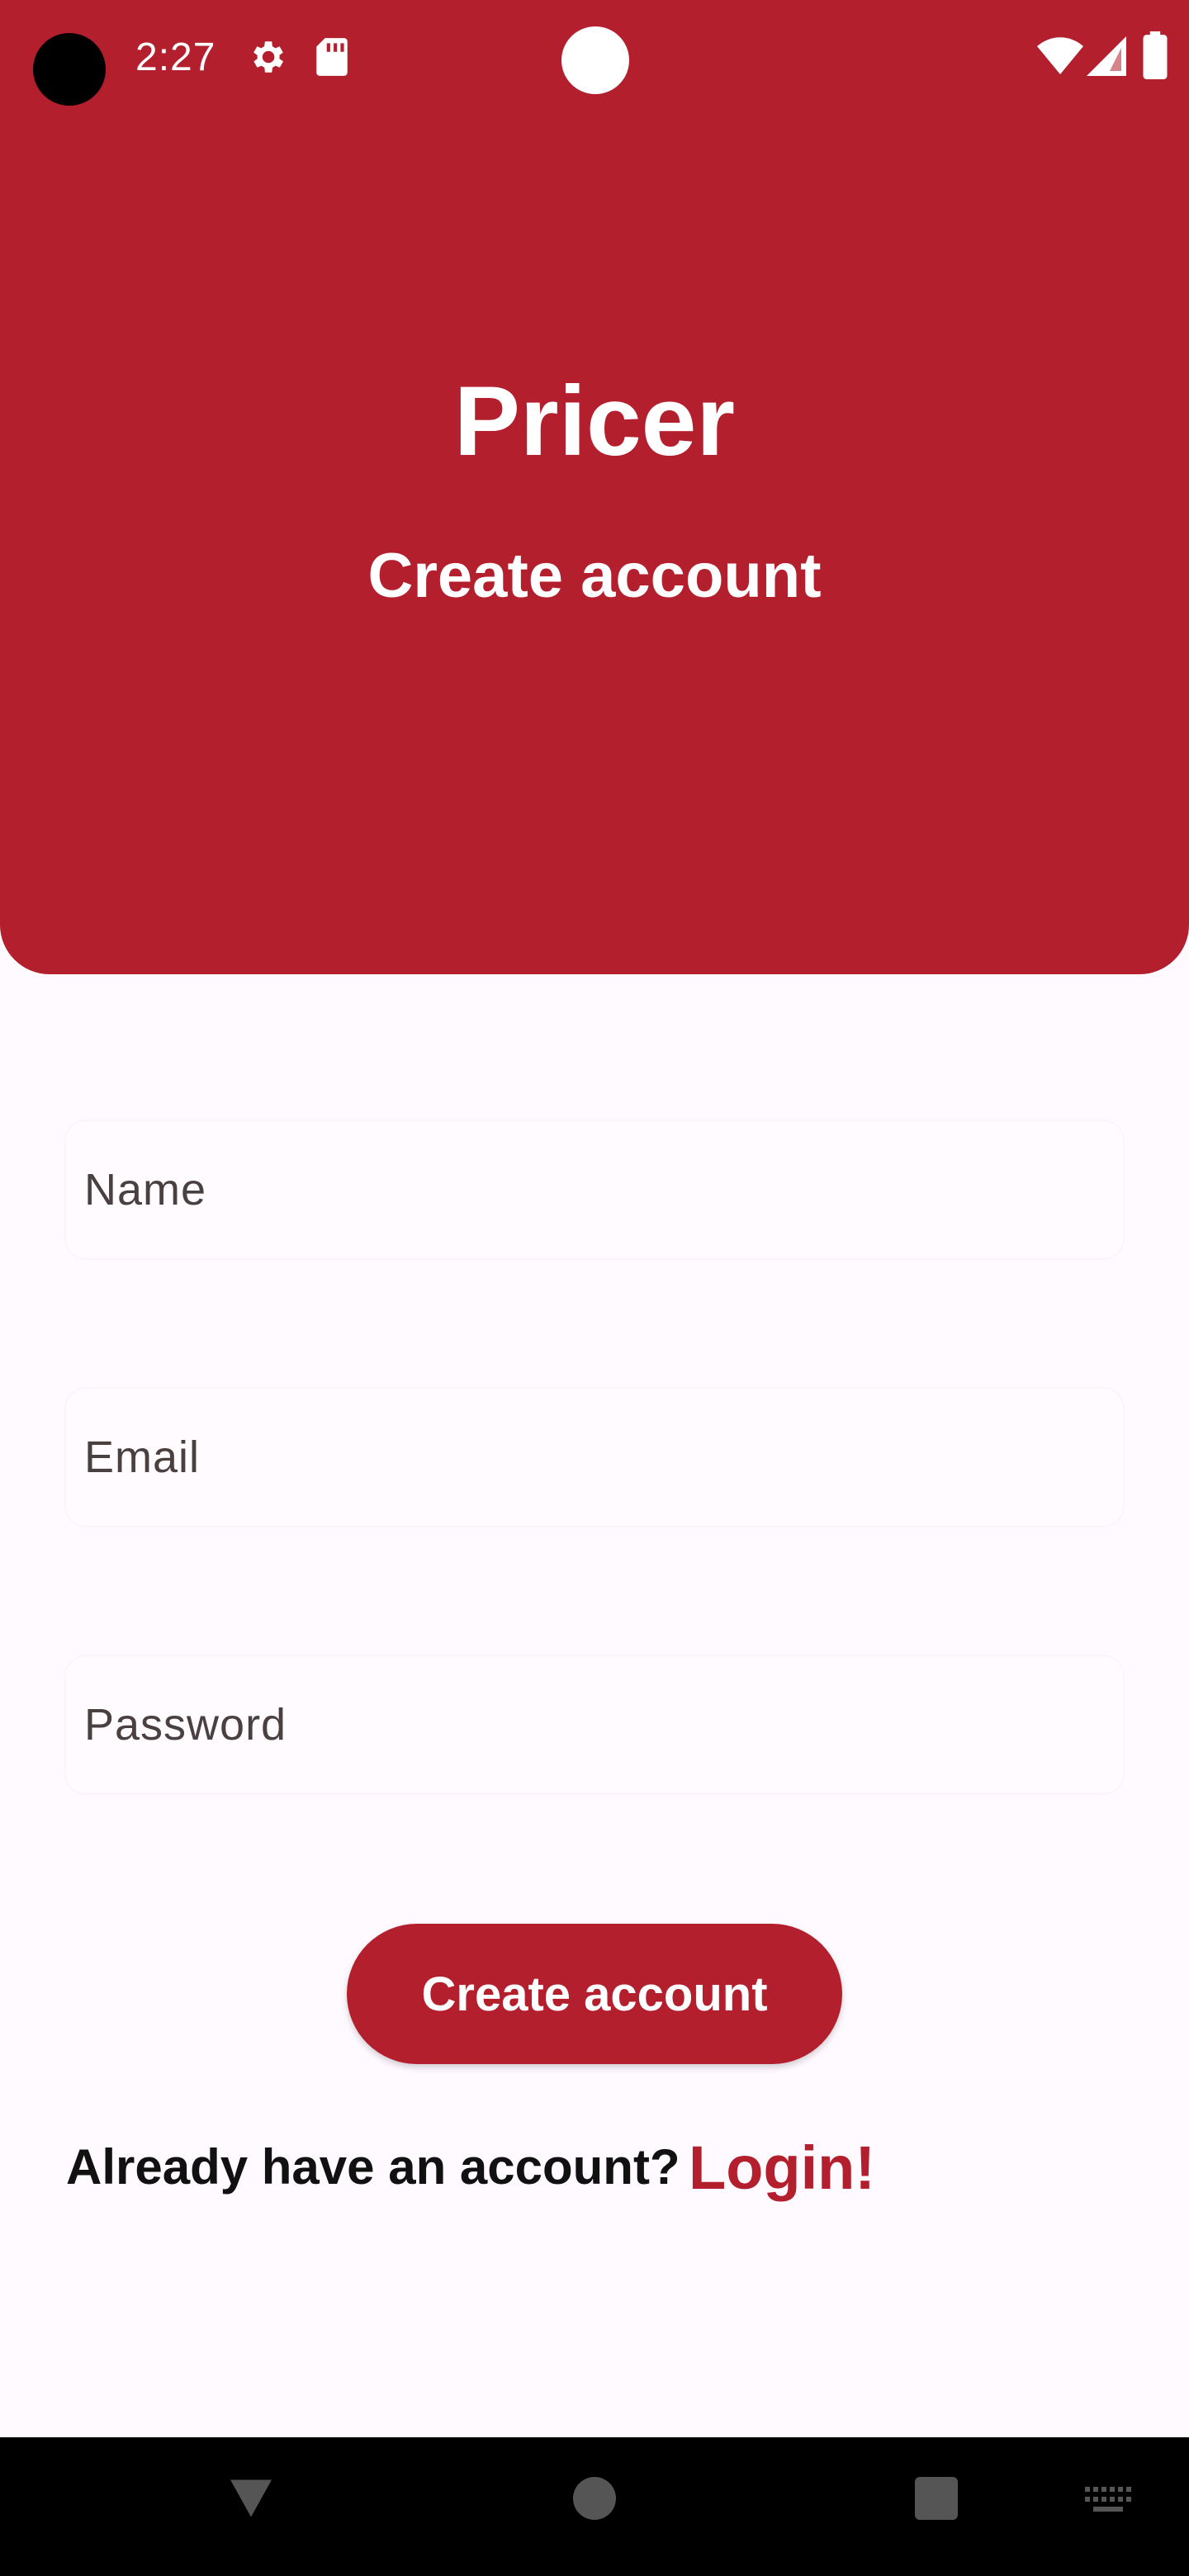 This screenshot has height=2576, width=1189. I want to click on home-icon, so click(594, 2498).